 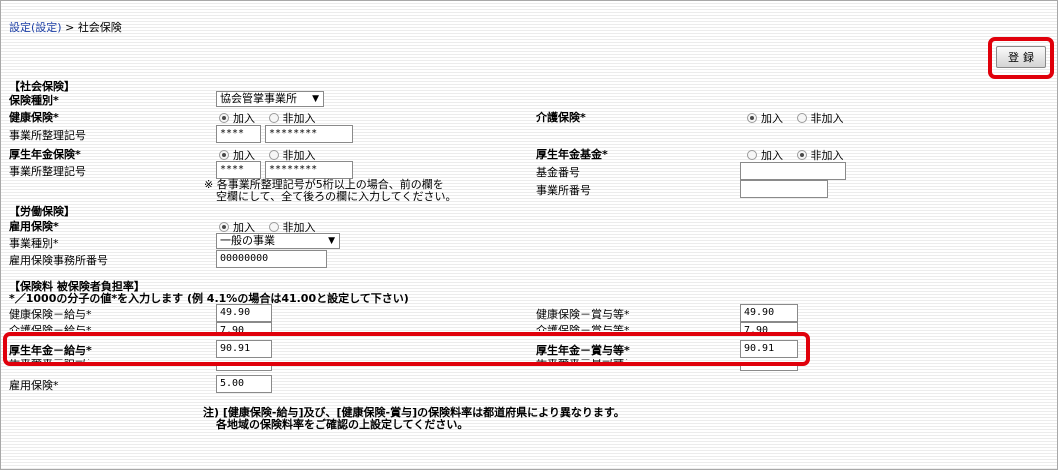 I want to click on health-salary-field: 49.90, so click(x=244, y=313).